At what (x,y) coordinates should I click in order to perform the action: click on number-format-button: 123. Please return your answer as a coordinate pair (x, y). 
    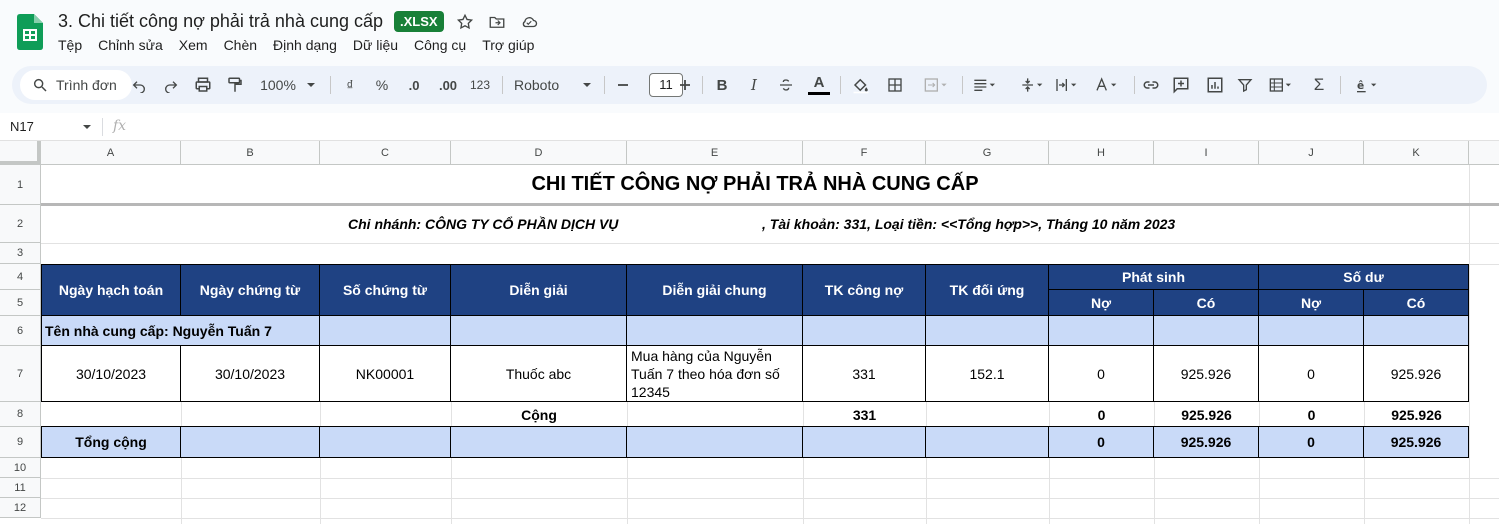
    Looking at the image, I should click on (480, 85).